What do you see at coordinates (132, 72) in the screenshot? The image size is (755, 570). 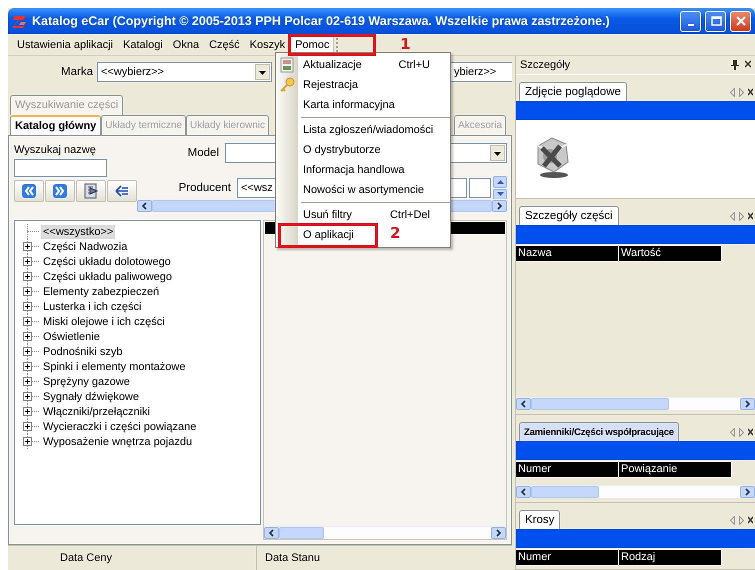 I see `dropdown-value: <<wybierz>>` at bounding box center [132, 72].